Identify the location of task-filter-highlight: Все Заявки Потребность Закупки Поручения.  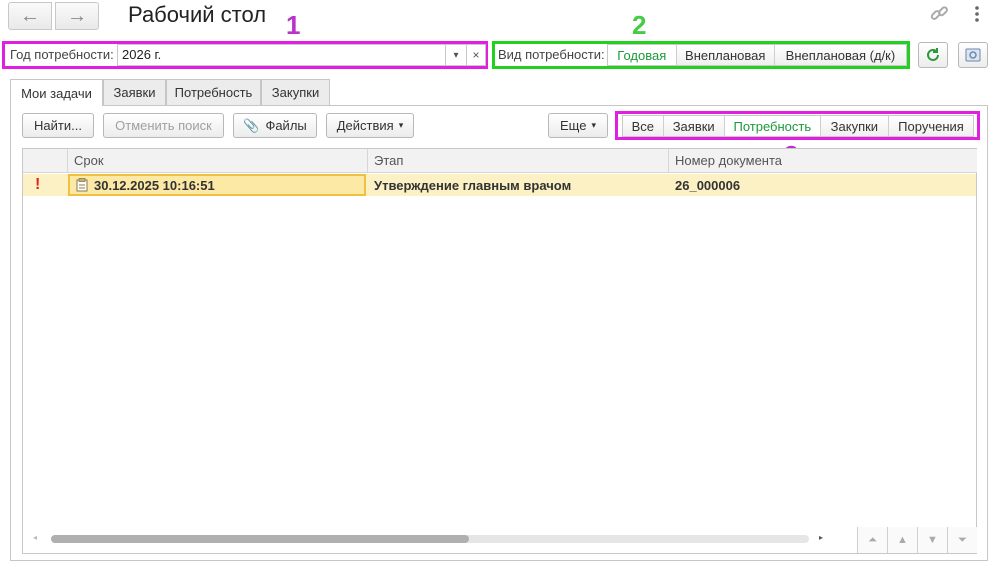
(797, 125).